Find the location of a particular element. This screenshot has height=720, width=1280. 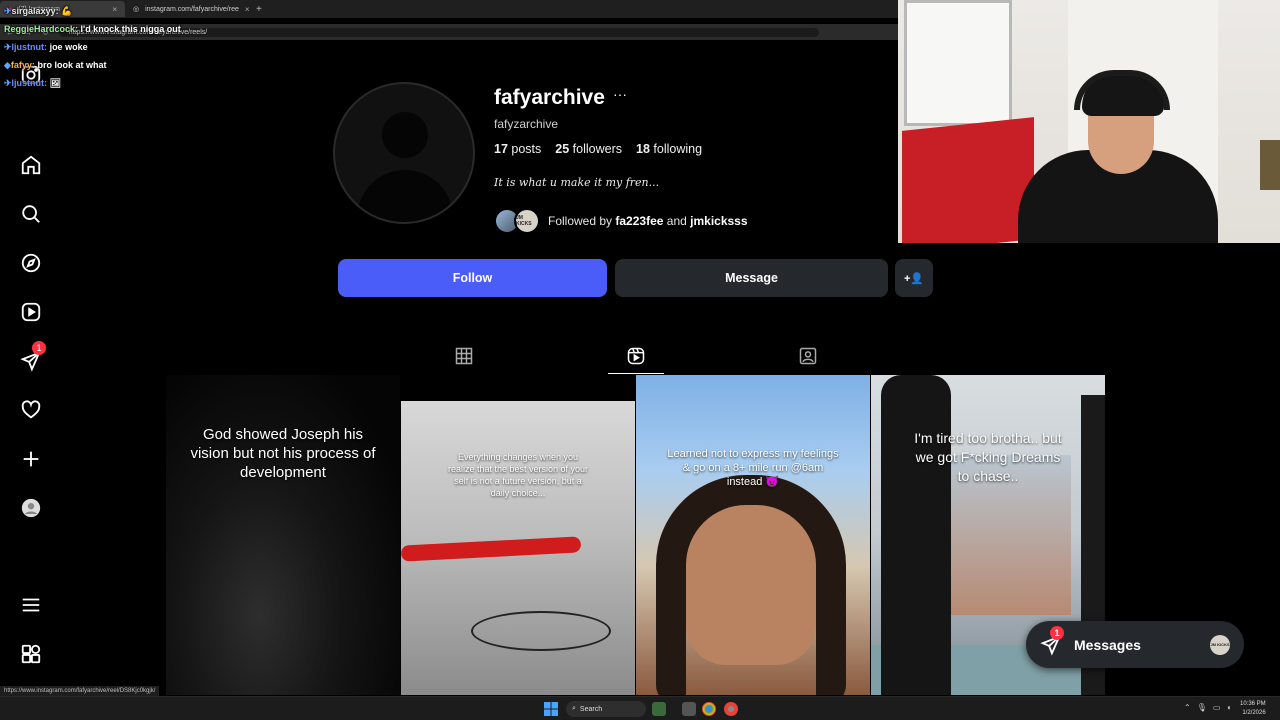

system-tray: ⌃ 🎙 ▭ ◖ is located at coordinates (1207, 707).